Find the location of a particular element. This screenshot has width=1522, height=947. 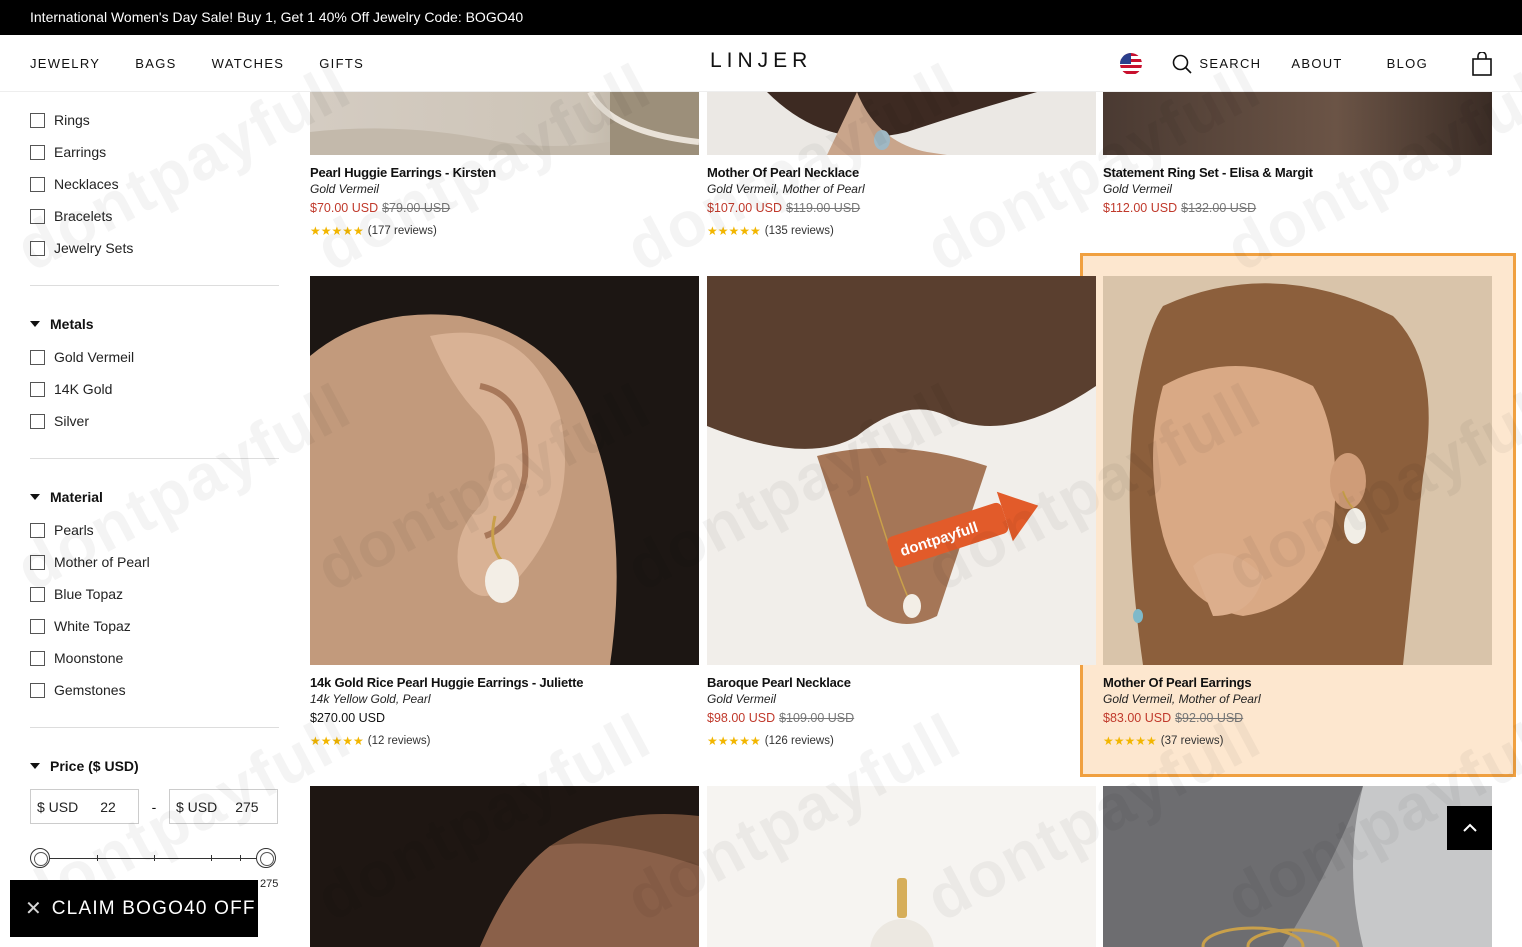

filter-option-mother-of-pearl: Mother of Pearl is located at coordinates (154, 562).